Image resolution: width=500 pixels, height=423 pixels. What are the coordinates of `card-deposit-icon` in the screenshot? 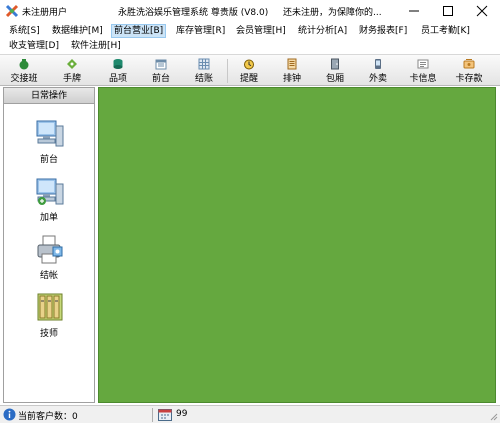 It's located at (469, 64).